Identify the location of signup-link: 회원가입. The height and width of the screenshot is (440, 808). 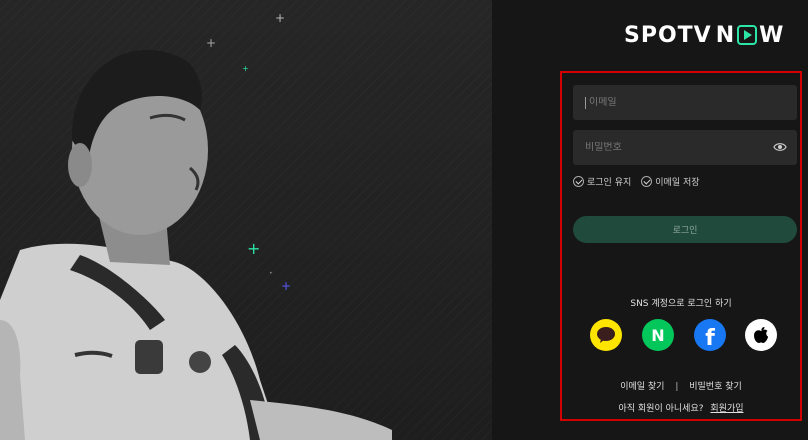
(726, 409).